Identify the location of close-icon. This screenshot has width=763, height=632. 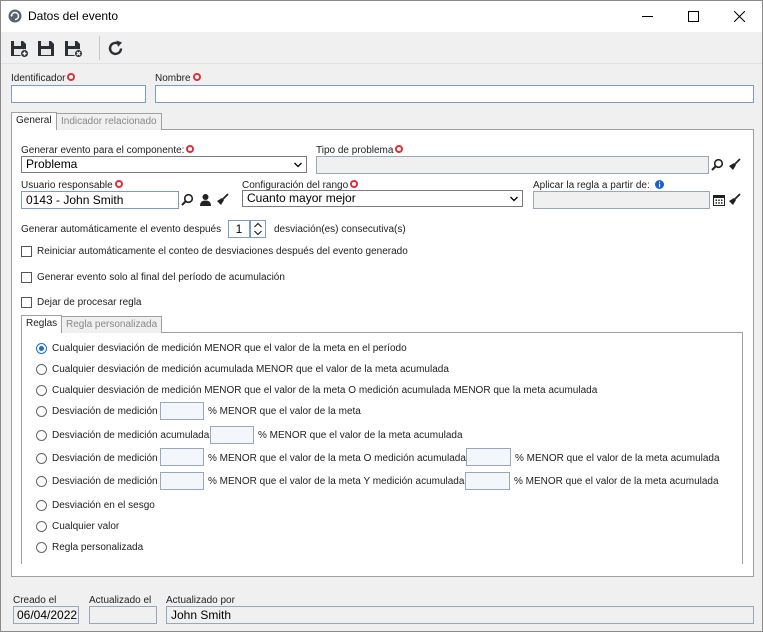
(739, 16).